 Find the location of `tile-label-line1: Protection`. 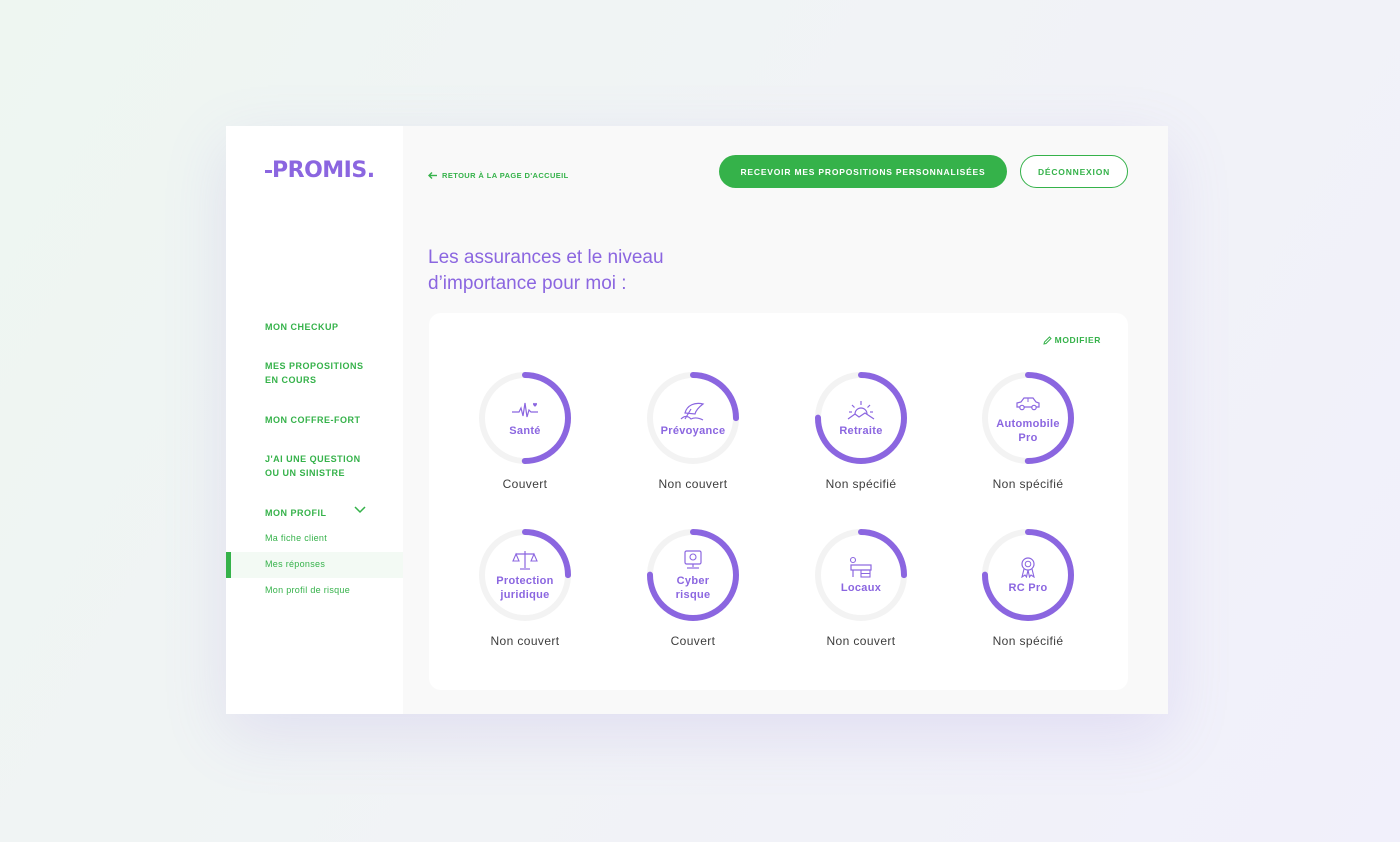

tile-label-line1: Protection is located at coordinates (525, 580).